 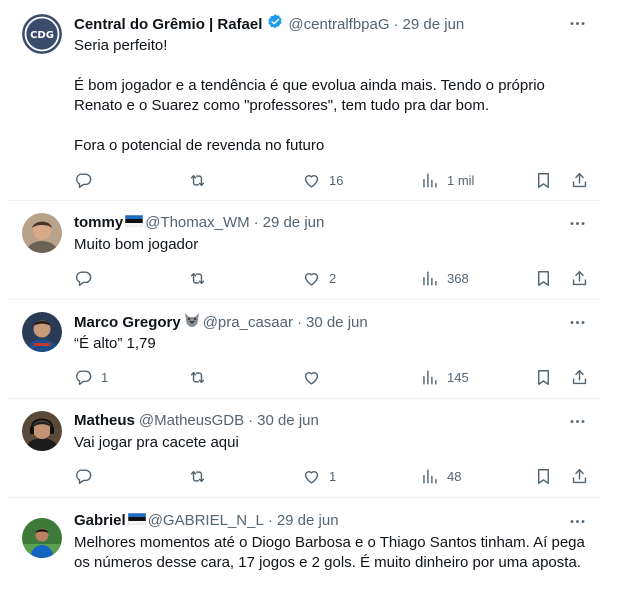 I want to click on views-button: 368, so click(x=444, y=278).